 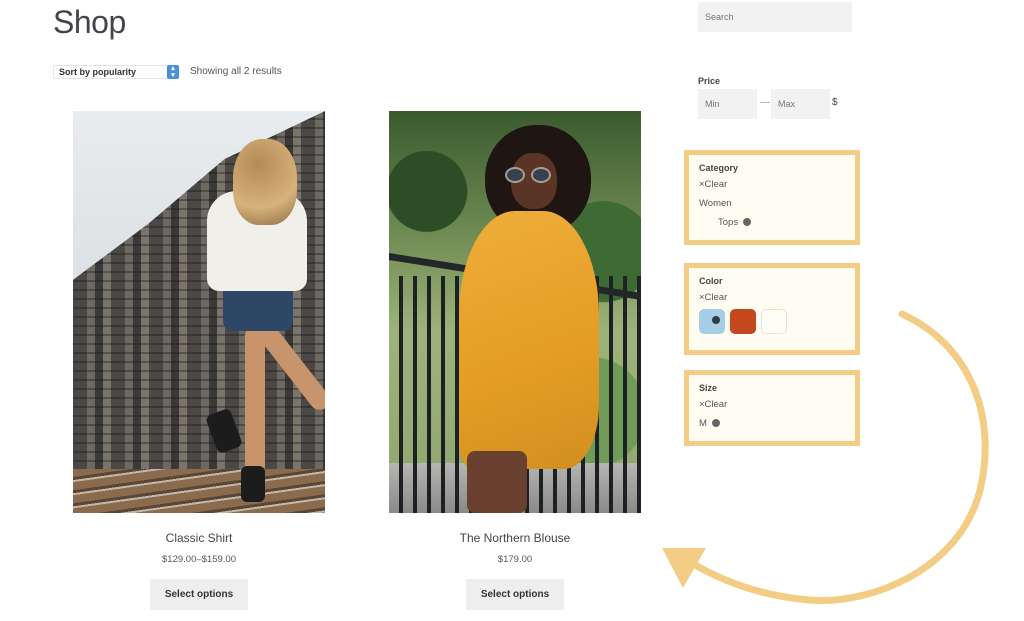 What do you see at coordinates (715, 203) in the screenshot?
I see `category-item-label: Women` at bounding box center [715, 203].